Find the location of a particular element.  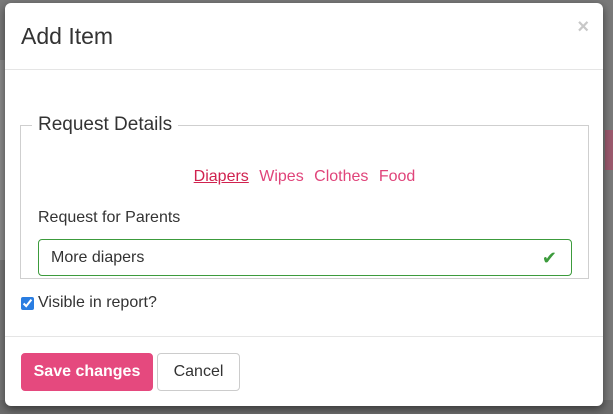

visible-in-report-row: Visible in report? is located at coordinates (89, 303).